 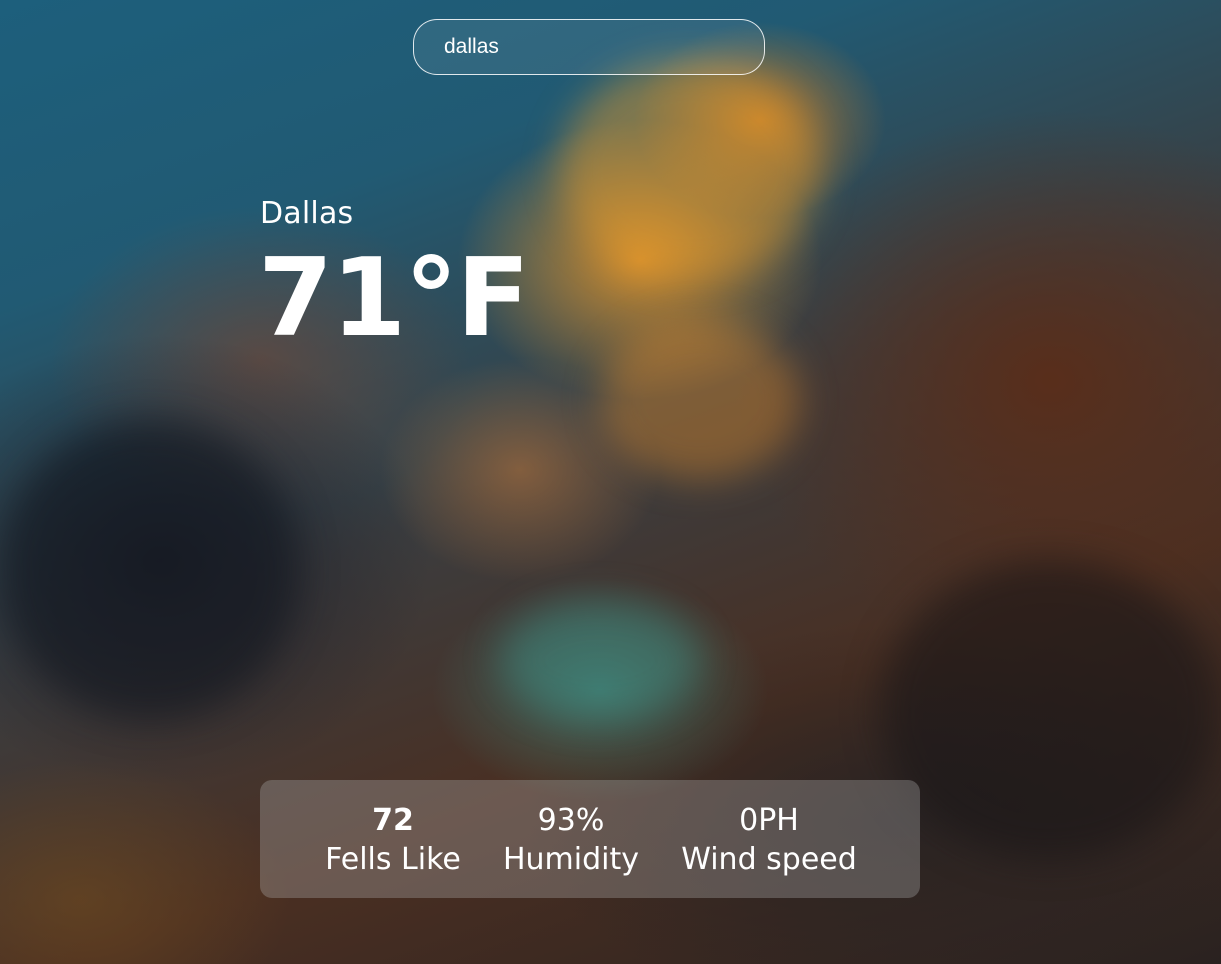 What do you see at coordinates (393, 820) in the screenshot?
I see `feels-like-value: 72` at bounding box center [393, 820].